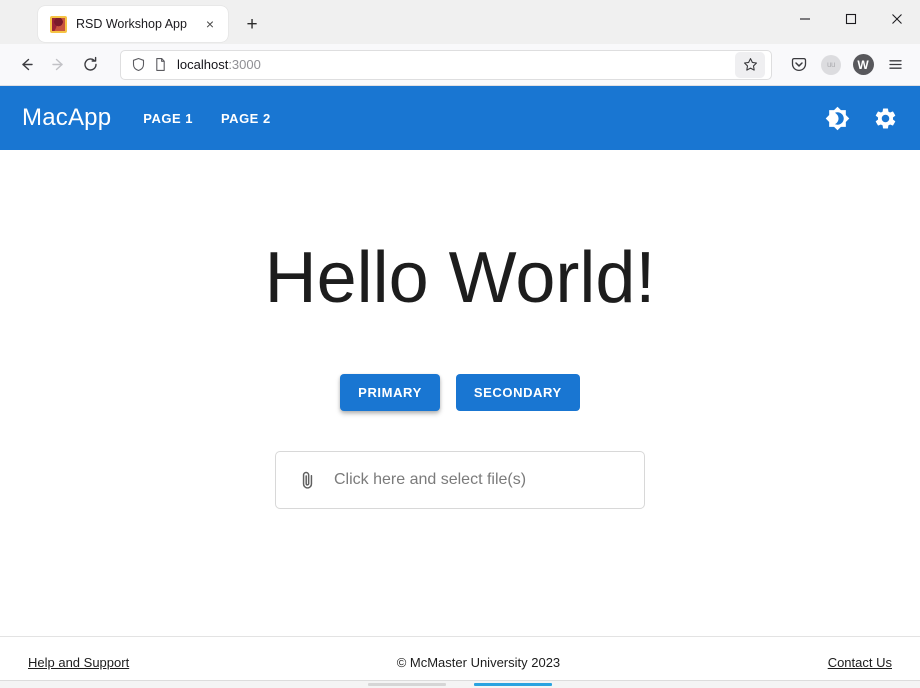 This screenshot has width=920, height=688. I want to click on maximize-icon, so click(851, 19).